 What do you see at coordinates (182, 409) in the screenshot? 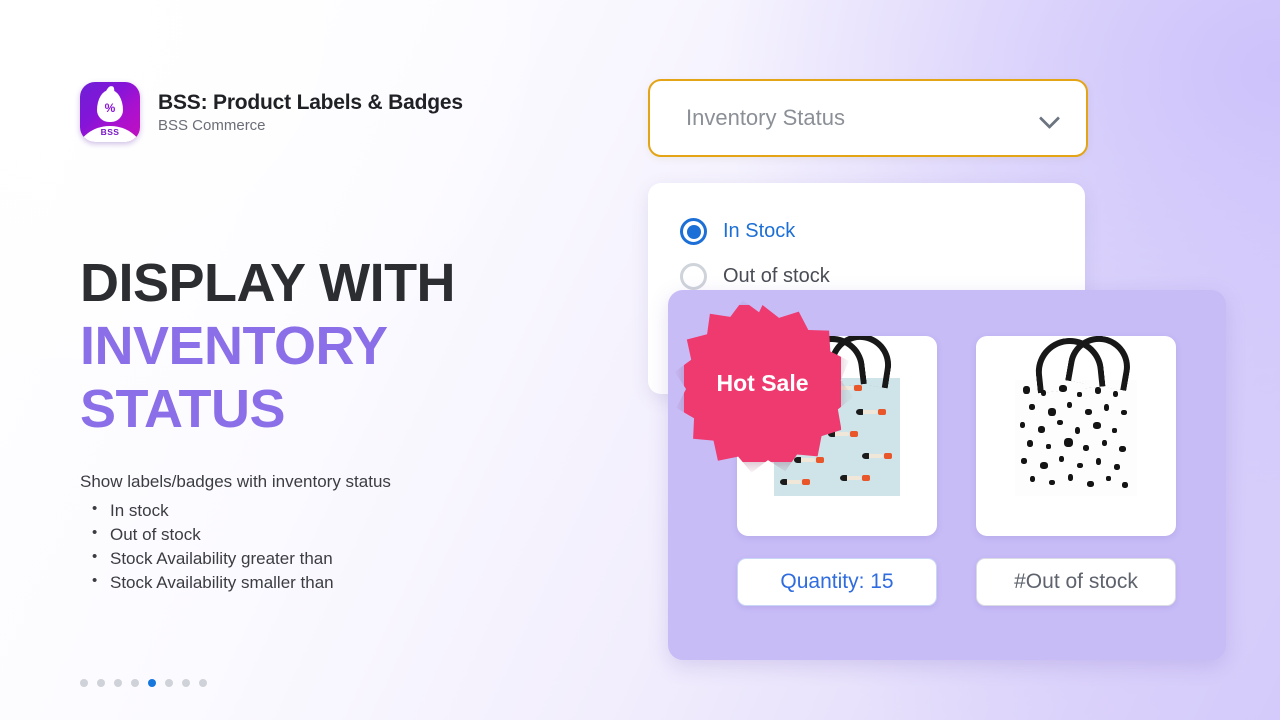
I see `headline-line-3: STATUS` at bounding box center [182, 409].